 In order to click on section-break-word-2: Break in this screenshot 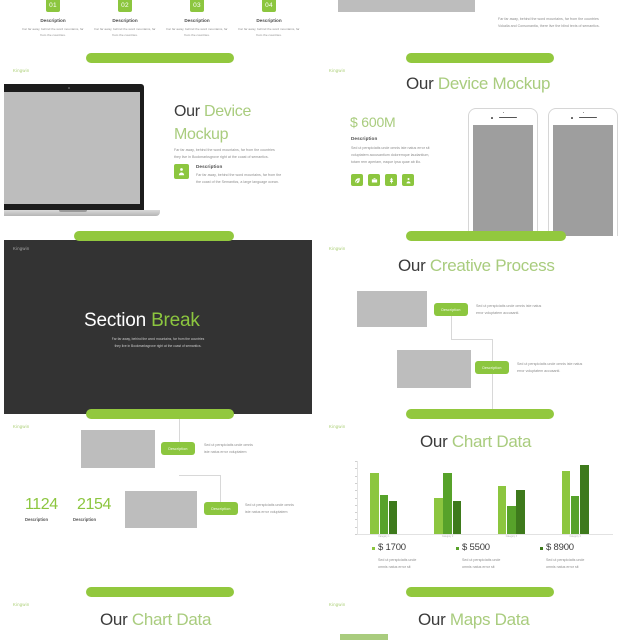, I will do `click(175, 320)`.